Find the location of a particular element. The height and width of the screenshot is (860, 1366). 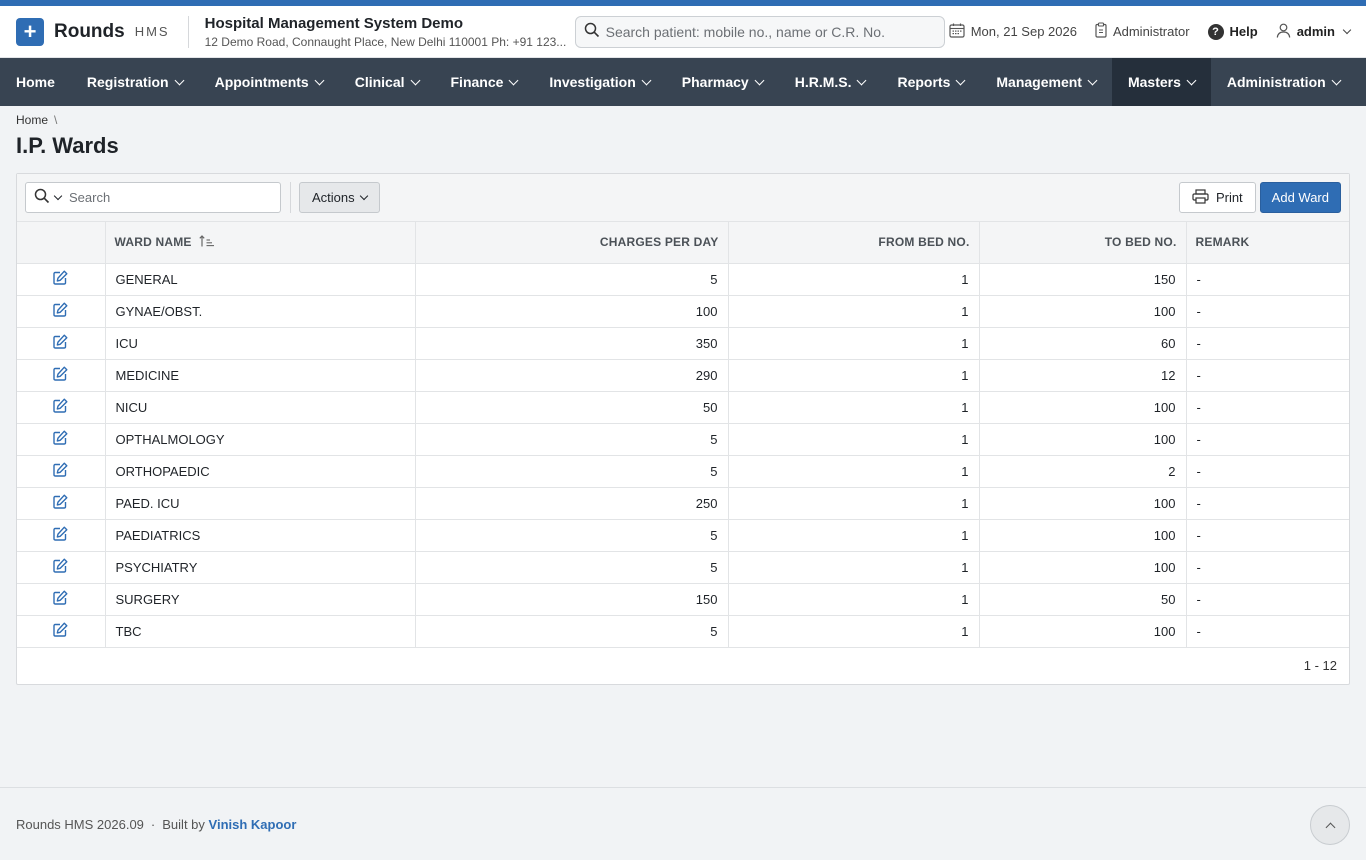

nav-administration: Administration is located at coordinates (1283, 82).